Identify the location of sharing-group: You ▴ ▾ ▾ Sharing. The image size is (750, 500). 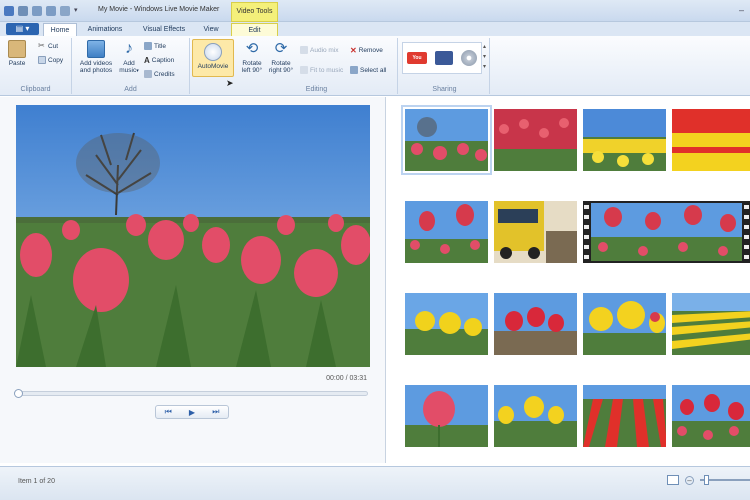
(445, 66).